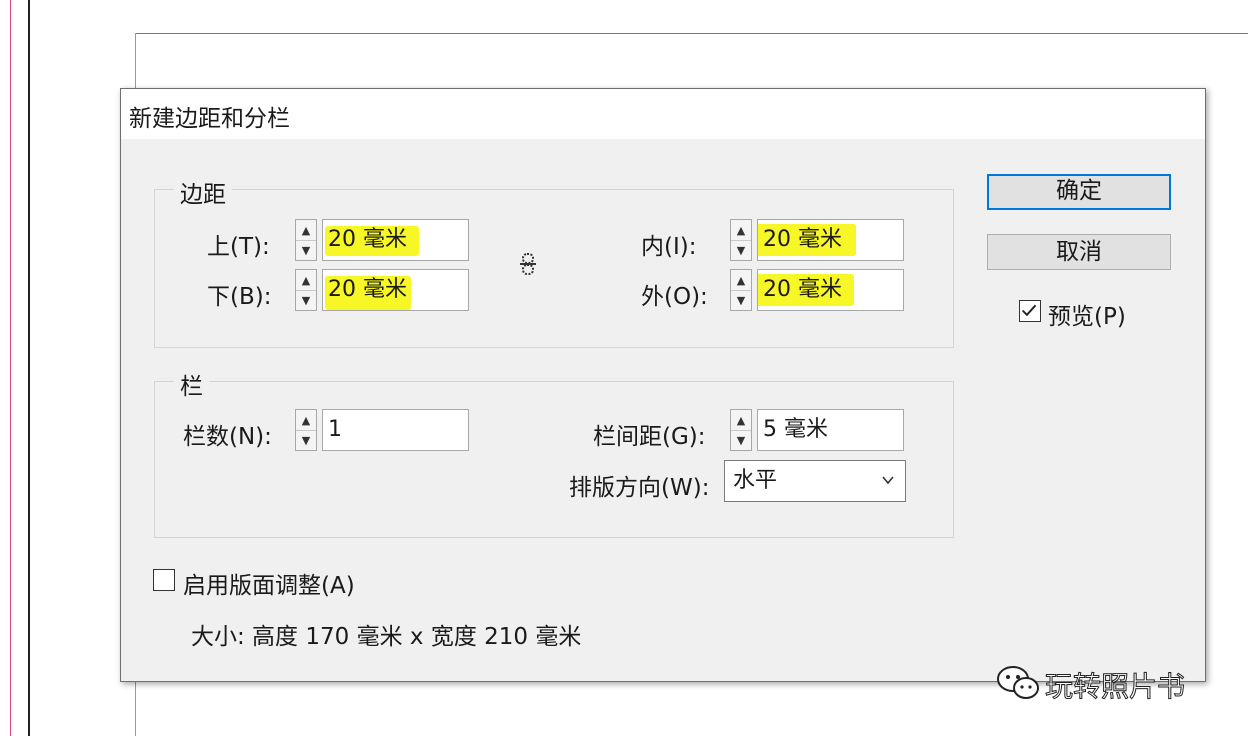 The image size is (1248, 736). I want to click on margins-legend: 边距, so click(203, 192).